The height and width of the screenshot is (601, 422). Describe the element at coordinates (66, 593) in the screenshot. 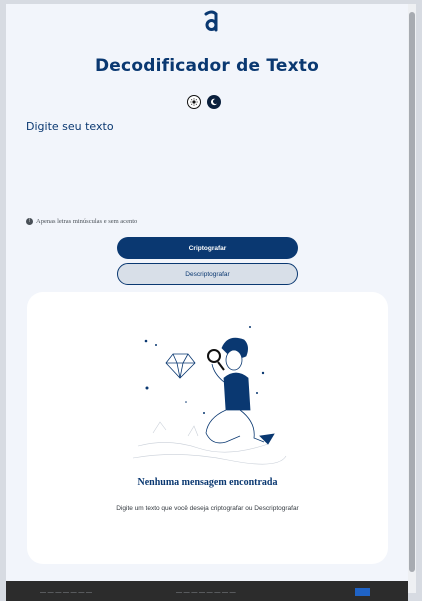

I see `footer-left-text: — — — — — — —` at that location.